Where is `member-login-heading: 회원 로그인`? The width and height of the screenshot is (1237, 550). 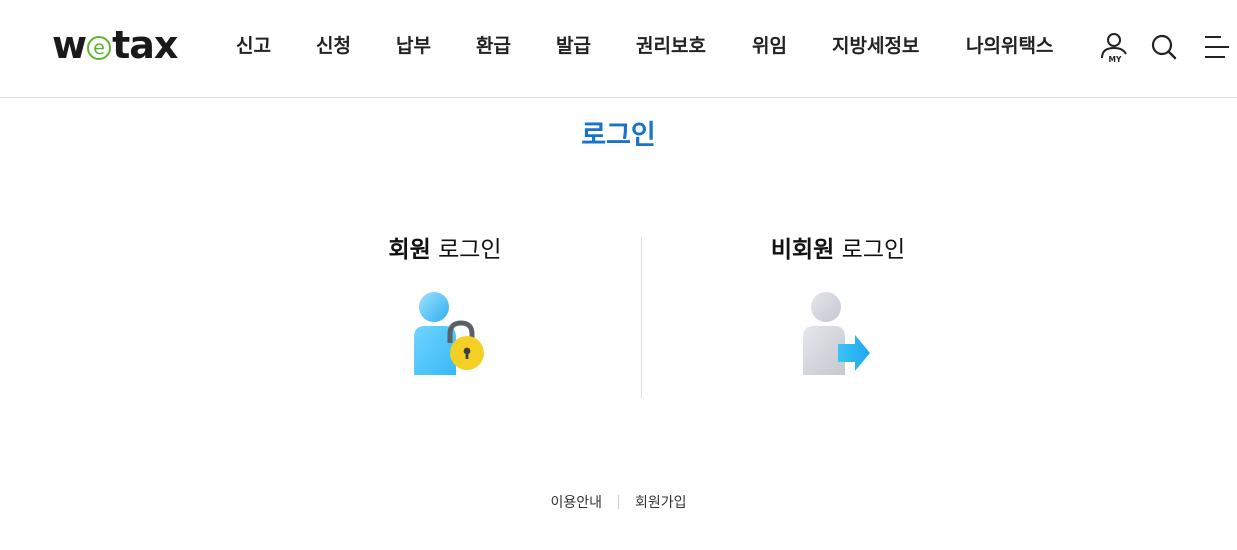 member-login-heading: 회원 로그인 is located at coordinates (445, 250).